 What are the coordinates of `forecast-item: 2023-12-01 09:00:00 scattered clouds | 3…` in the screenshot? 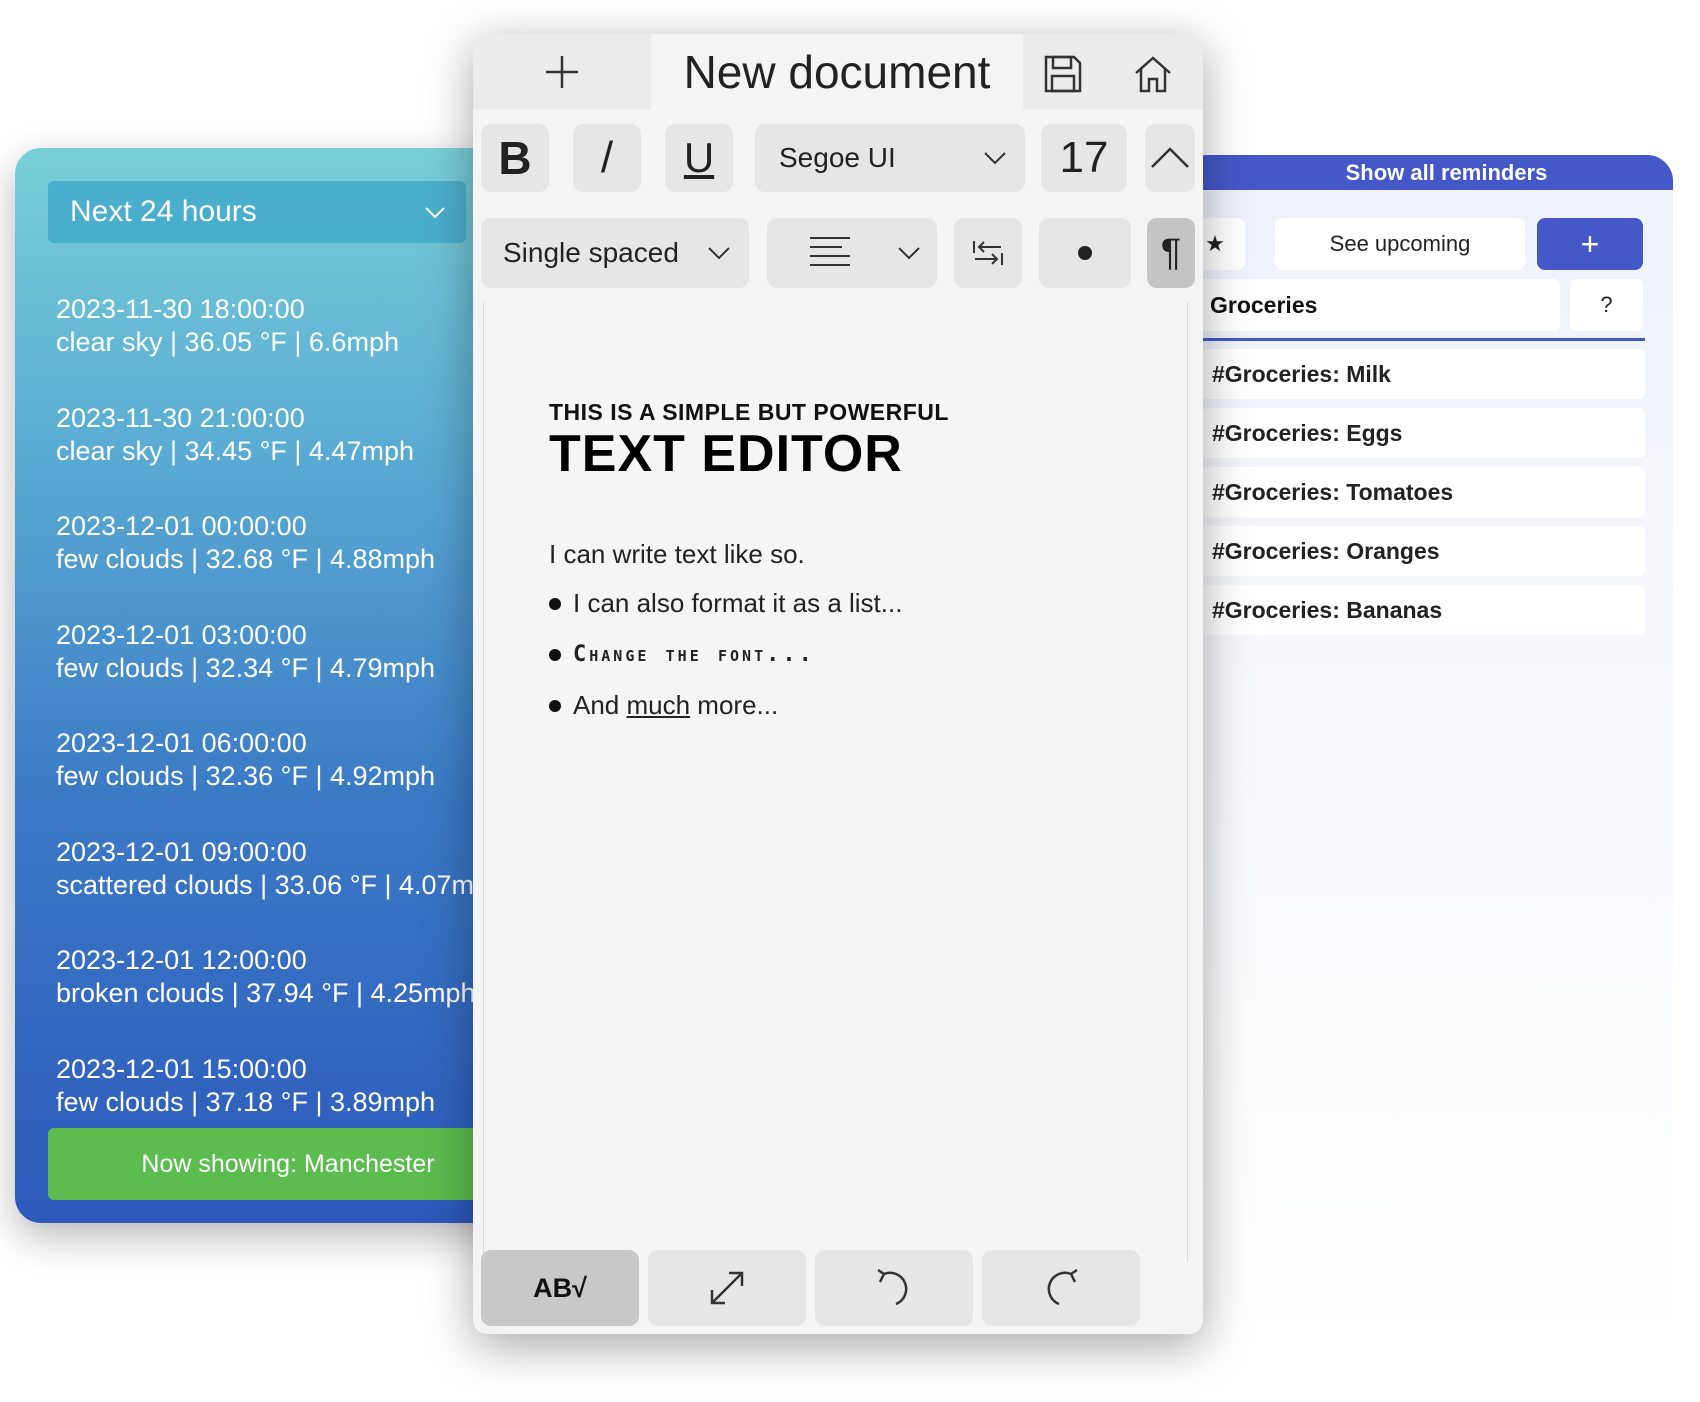 It's located at (295, 890).